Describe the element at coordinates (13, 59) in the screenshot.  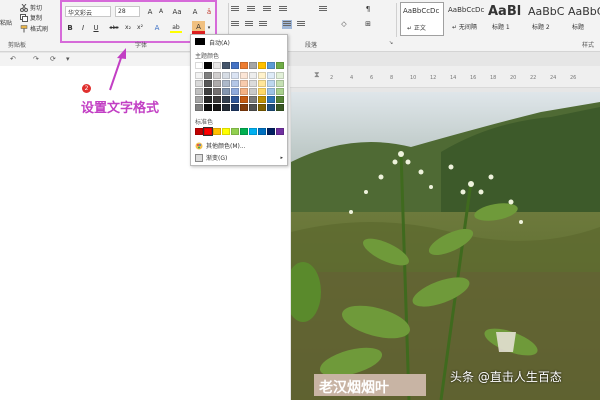
I see `undo-icon: ↶` at that location.